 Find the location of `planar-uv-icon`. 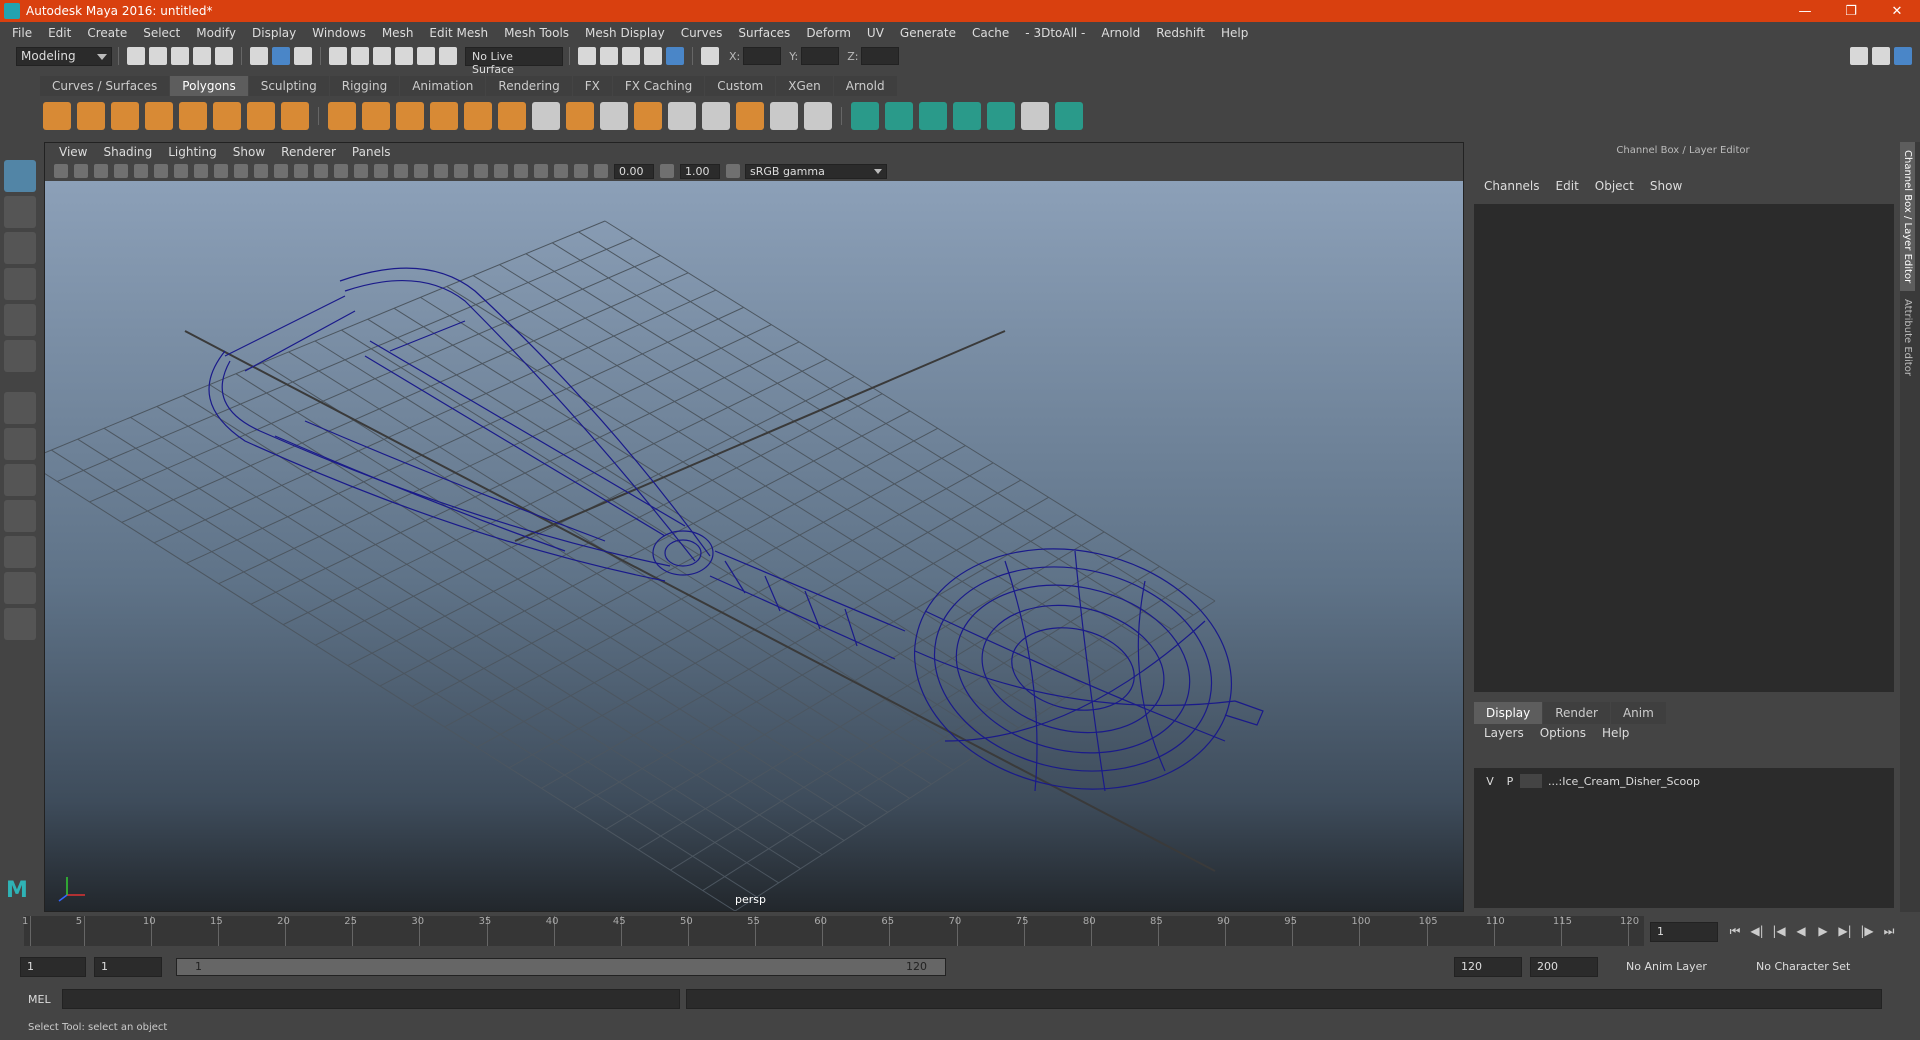

planar-uv-icon is located at coordinates (818, 116).